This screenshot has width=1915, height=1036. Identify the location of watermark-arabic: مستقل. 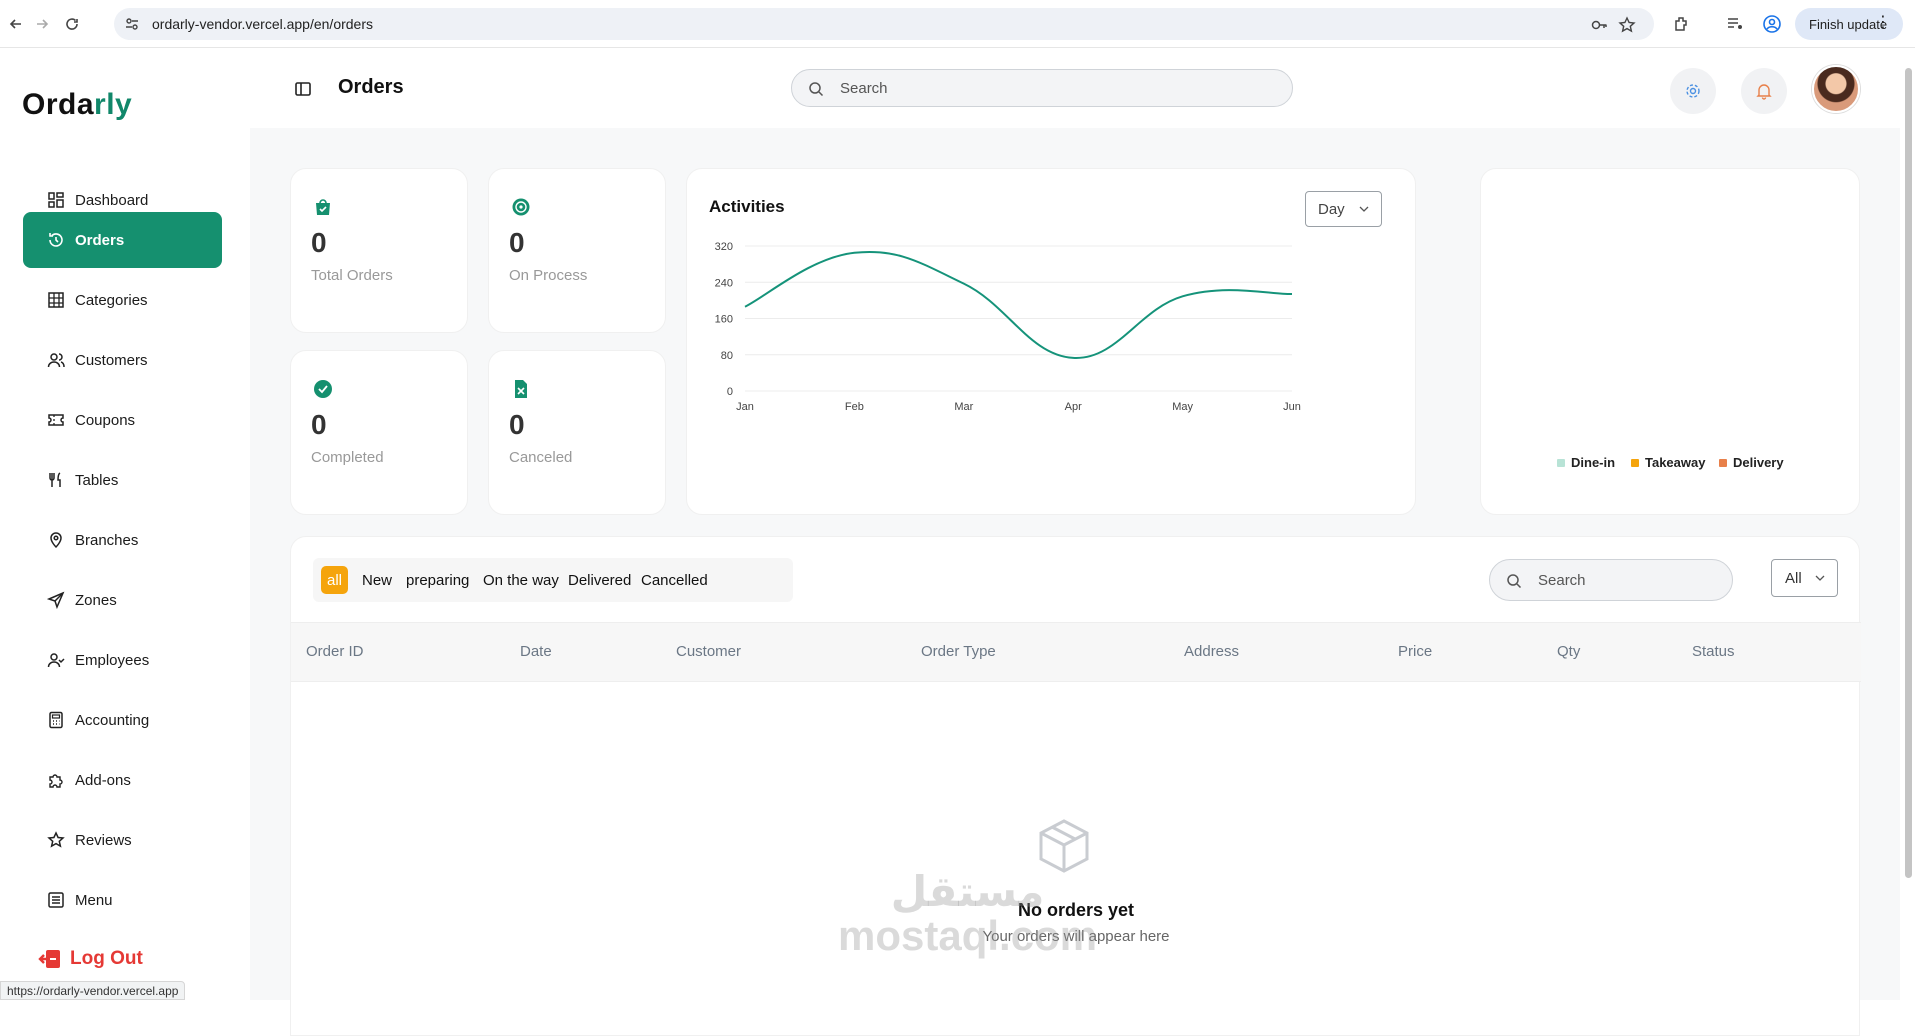
(967, 891).